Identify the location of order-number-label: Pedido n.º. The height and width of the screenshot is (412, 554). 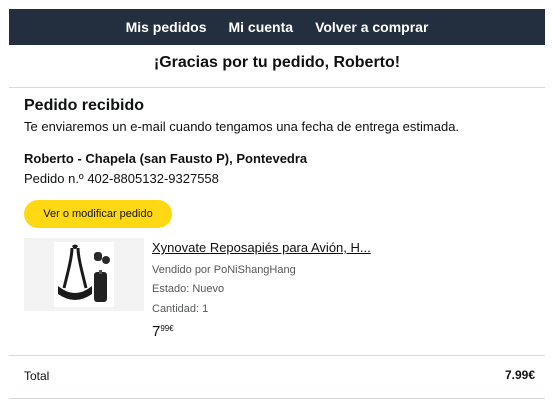
(54, 178).